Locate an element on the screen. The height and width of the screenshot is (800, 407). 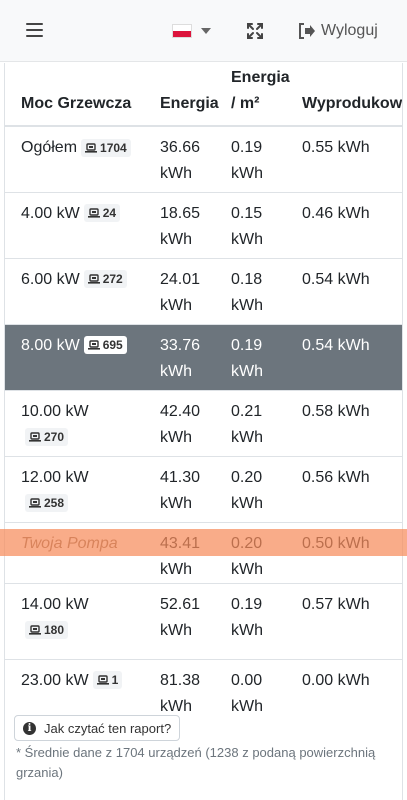
power-label: 8.00 kW is located at coordinates (50, 345).